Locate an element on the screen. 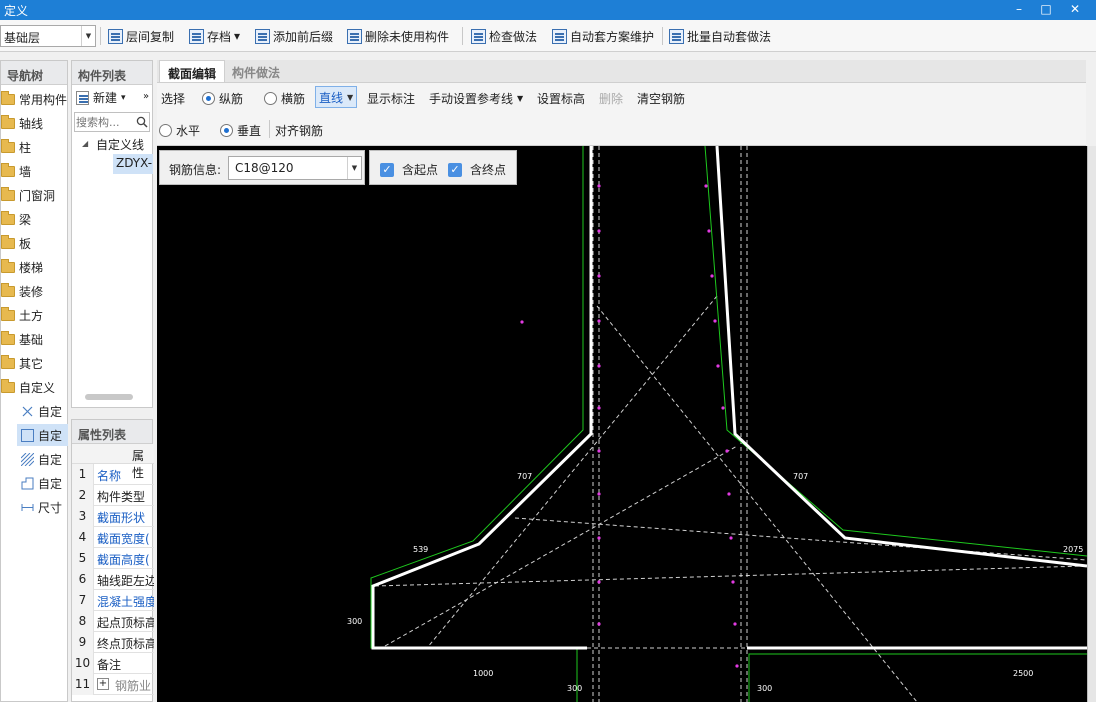 The image size is (1096, 702). nav-subitem-custom-point: 自定 is located at coordinates (41, 411).